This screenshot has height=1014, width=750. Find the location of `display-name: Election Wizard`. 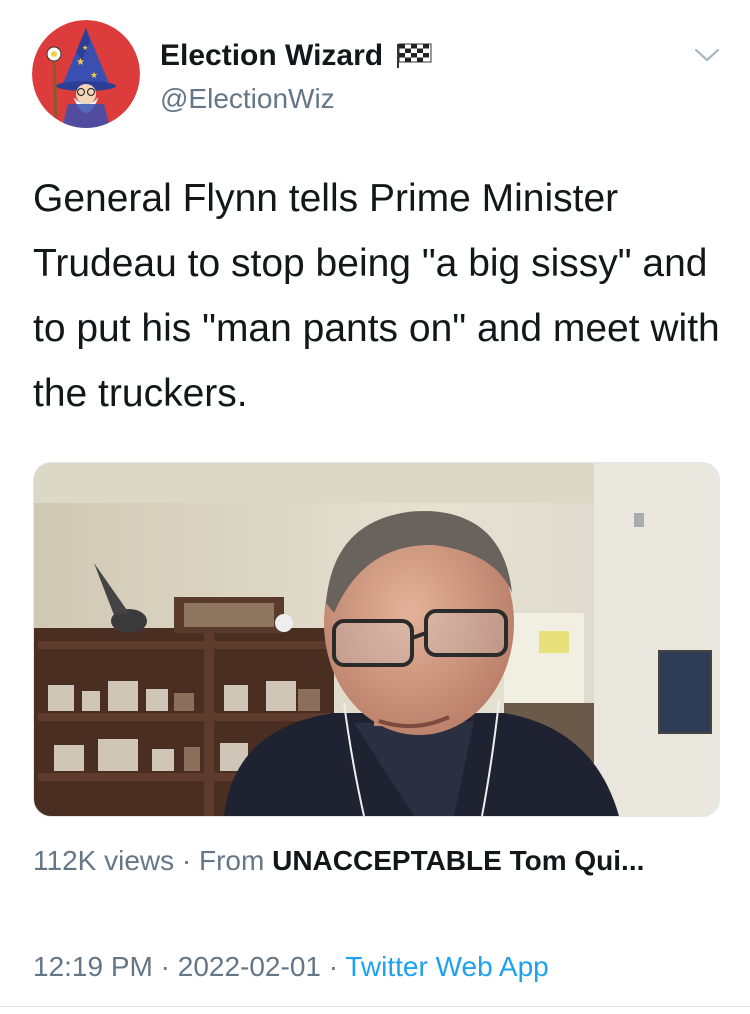

display-name: Election Wizard is located at coordinates (296, 56).